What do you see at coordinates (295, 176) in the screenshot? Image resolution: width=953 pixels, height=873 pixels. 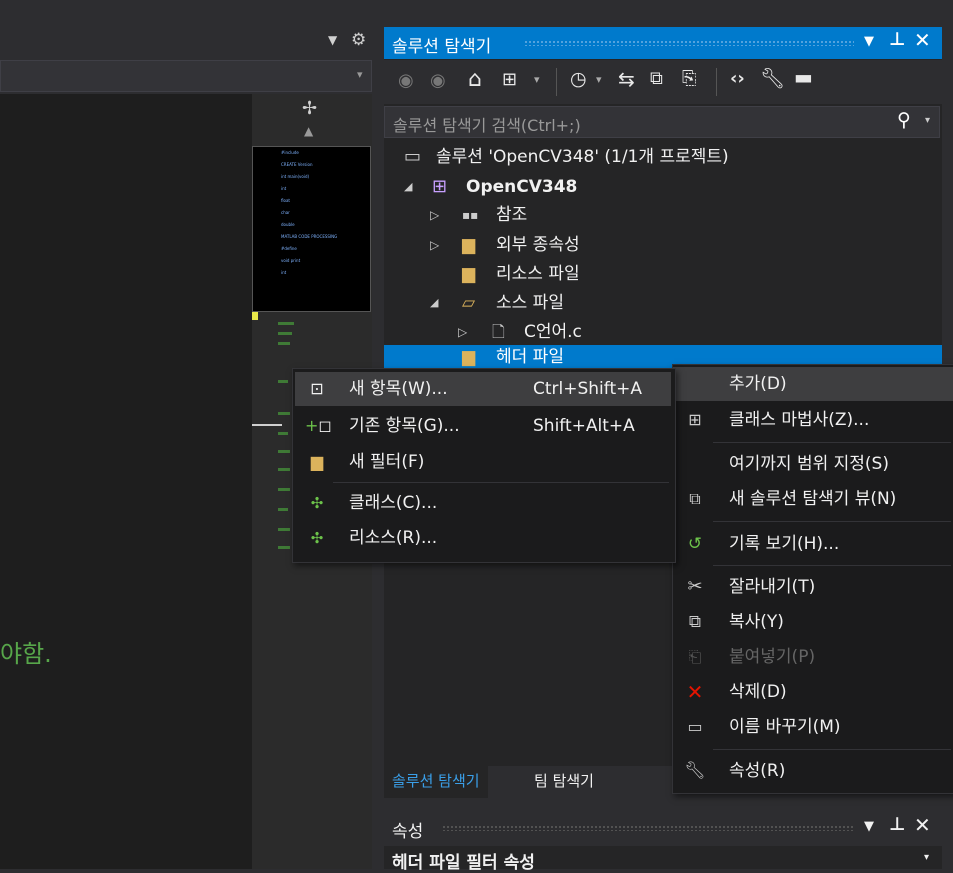 I see `minimap-line: int main(void)` at bounding box center [295, 176].